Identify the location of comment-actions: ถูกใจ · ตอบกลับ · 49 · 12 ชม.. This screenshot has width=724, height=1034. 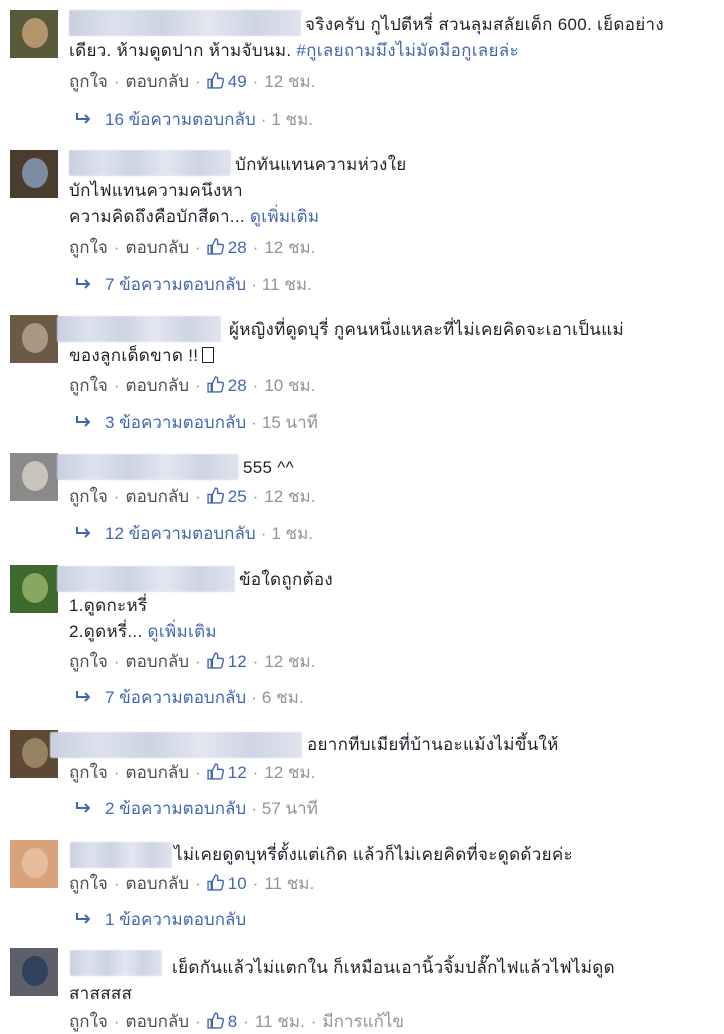
(192, 81).